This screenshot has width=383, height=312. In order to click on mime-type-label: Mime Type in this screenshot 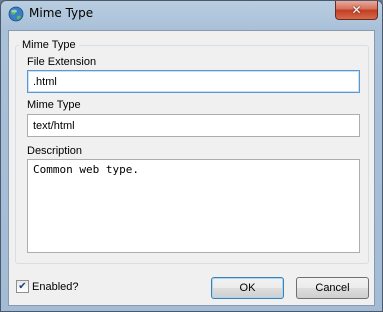, I will do `click(54, 105)`.